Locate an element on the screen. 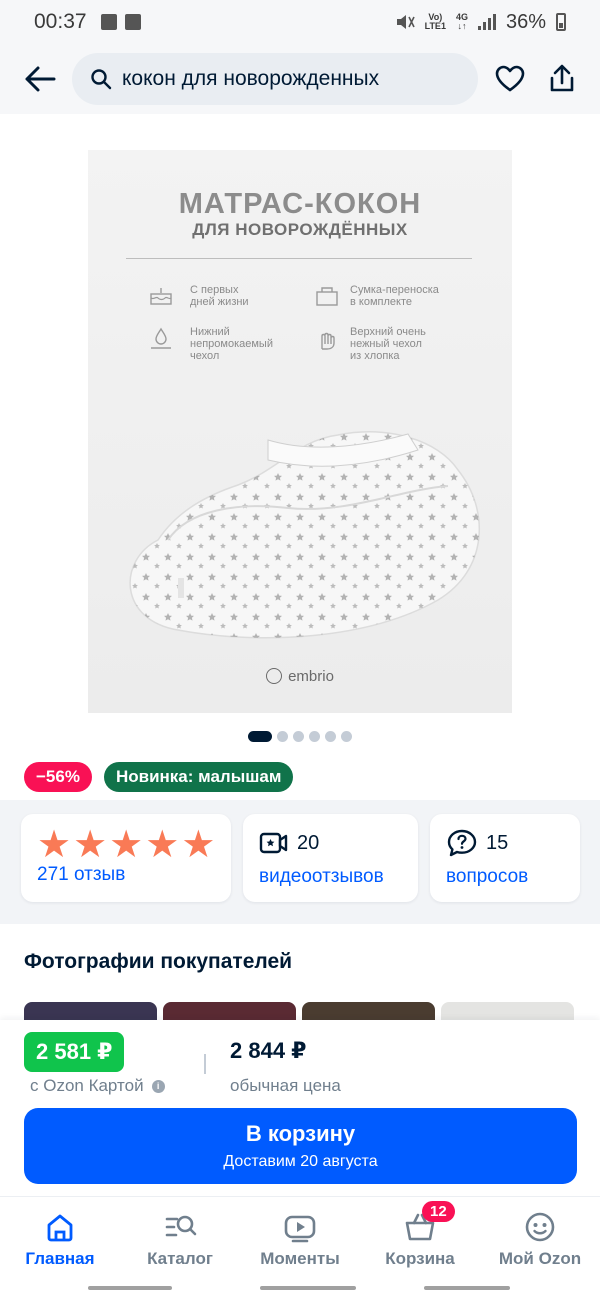 This screenshot has width=600, height=1298. feature-waterproof-cover: Нижний непромокаемый чехол is located at coordinates (231, 344).